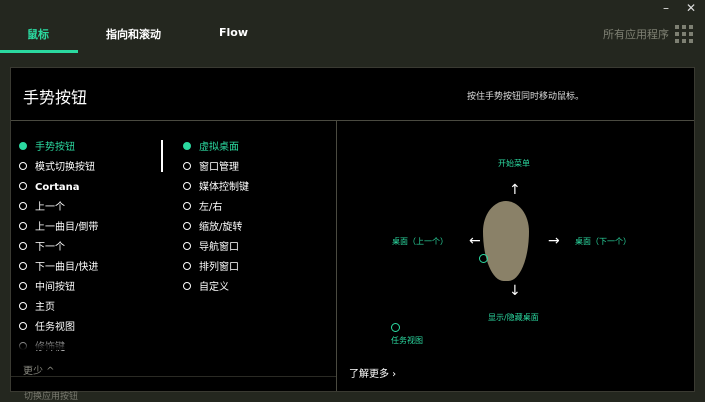 The image size is (705, 402). What do you see at coordinates (475, 241) in the screenshot?
I see `arrow-left-icon: ←` at bounding box center [475, 241].